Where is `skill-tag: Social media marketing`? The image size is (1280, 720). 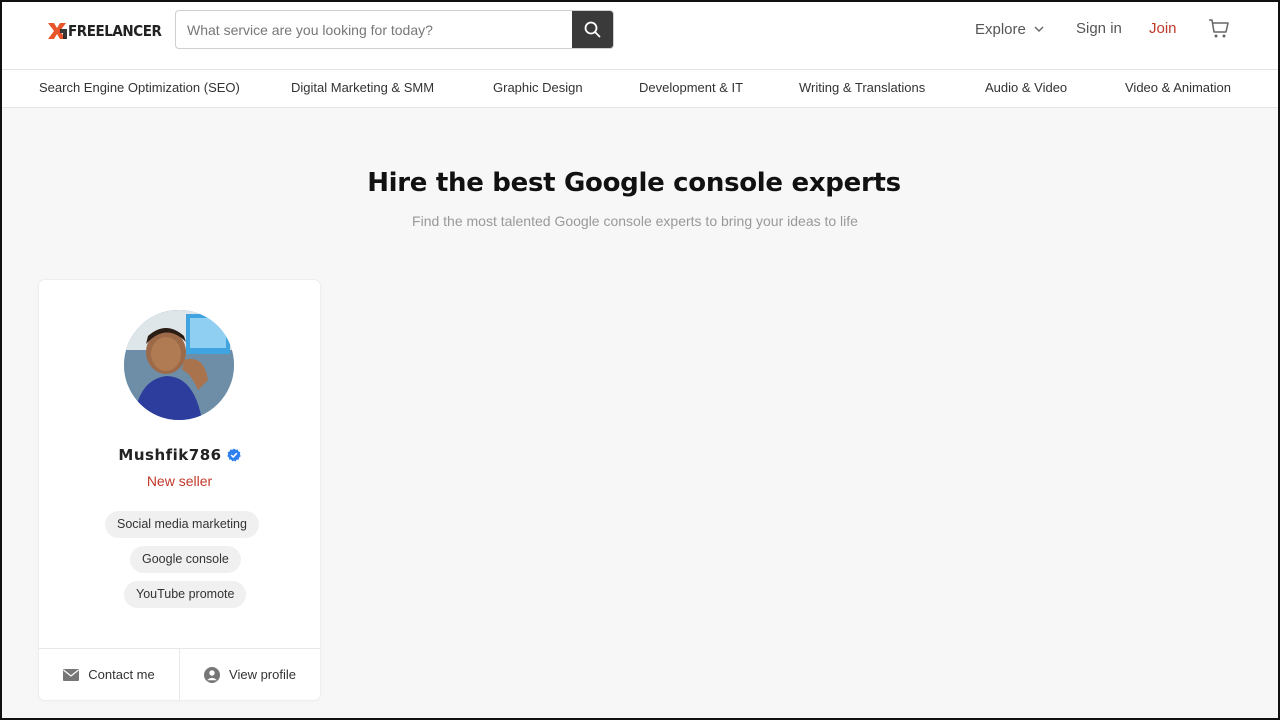 skill-tag: Social media marketing is located at coordinates (182, 524).